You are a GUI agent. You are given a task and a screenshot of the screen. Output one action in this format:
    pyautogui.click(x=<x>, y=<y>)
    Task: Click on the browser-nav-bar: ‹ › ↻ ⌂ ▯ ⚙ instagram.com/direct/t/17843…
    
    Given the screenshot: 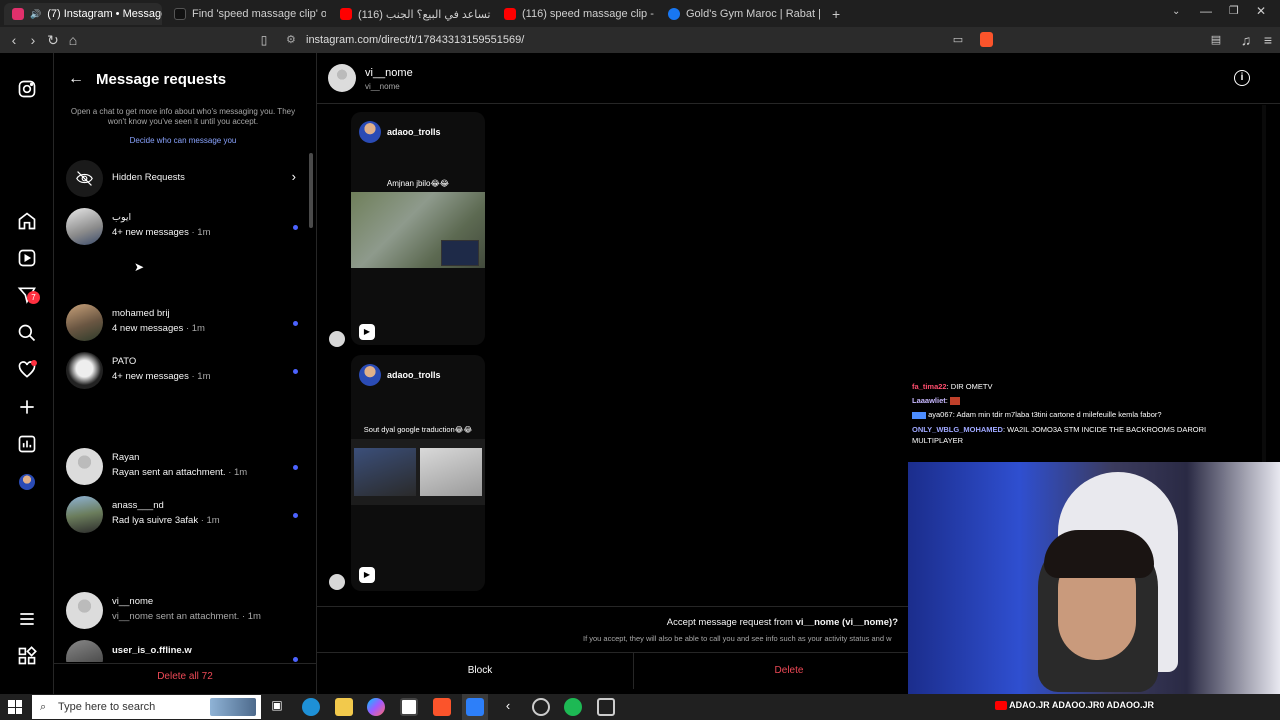 What is the action you would take?
    pyautogui.click(x=640, y=40)
    